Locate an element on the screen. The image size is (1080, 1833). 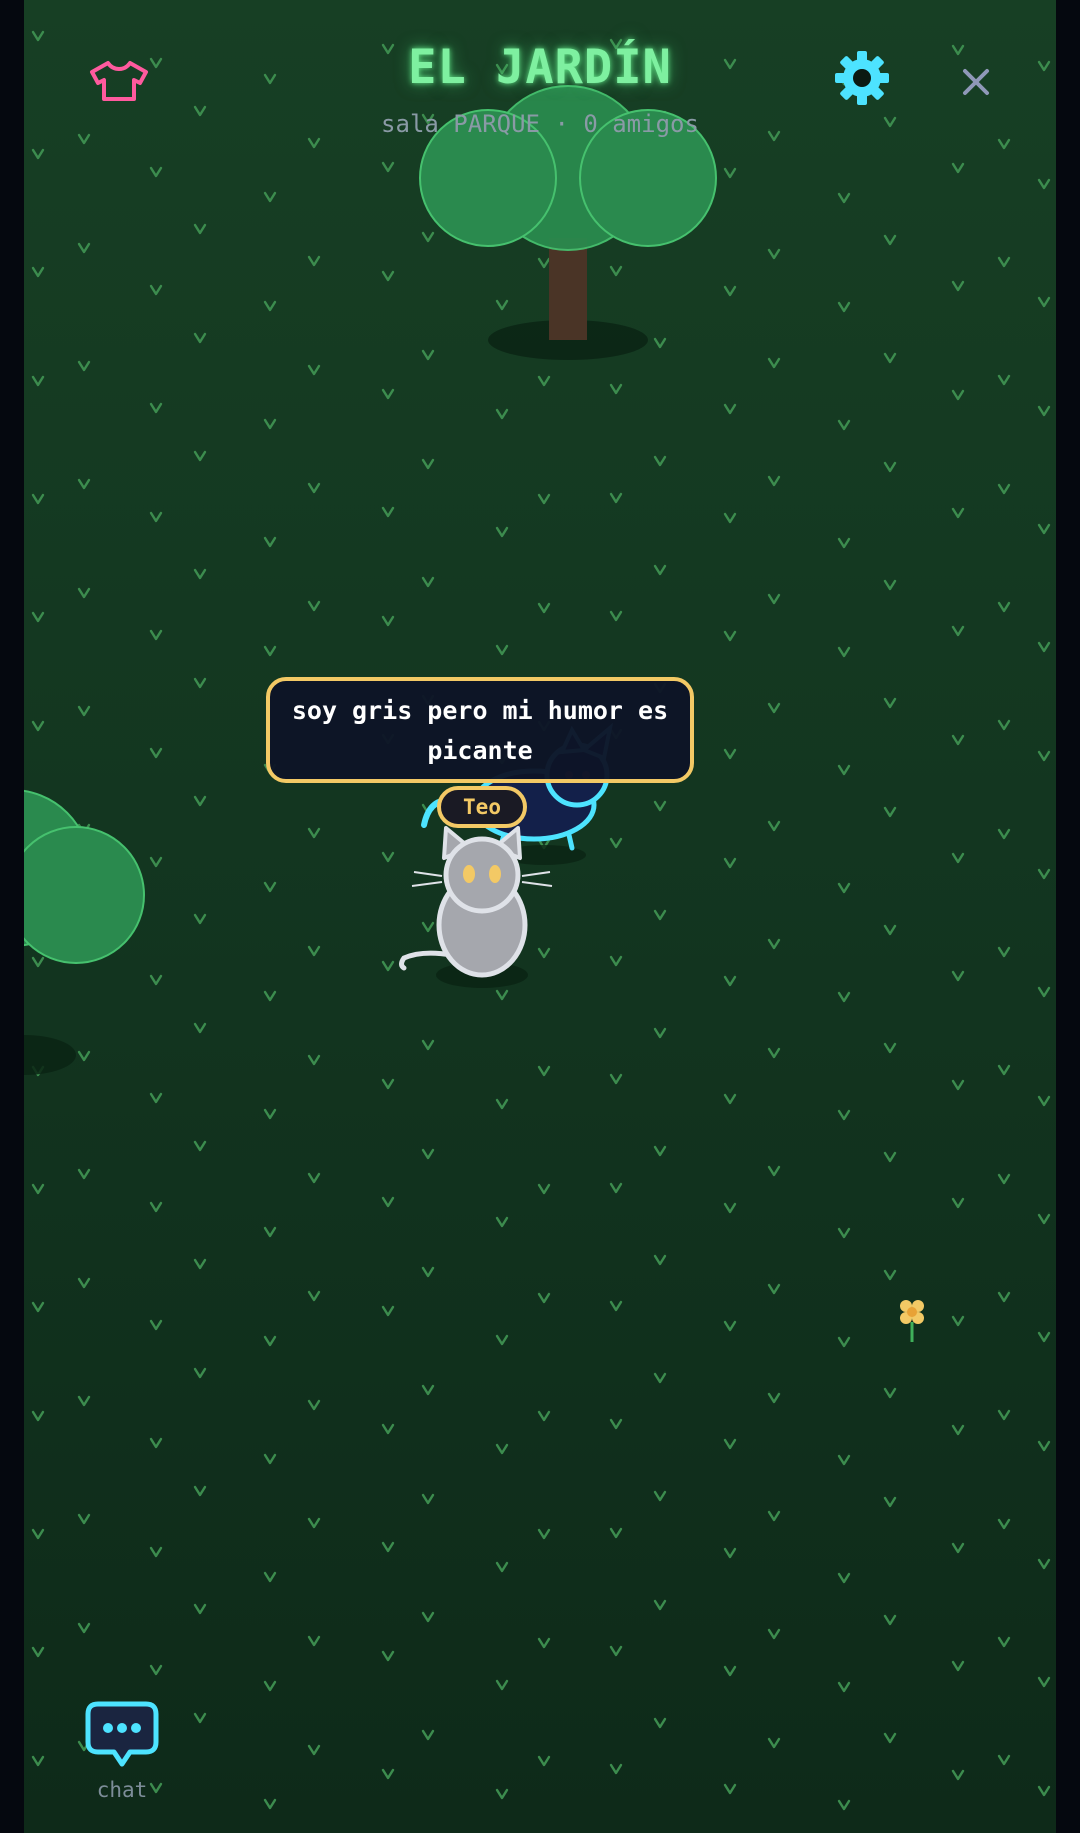
gear-icon is located at coordinates (862, 78).